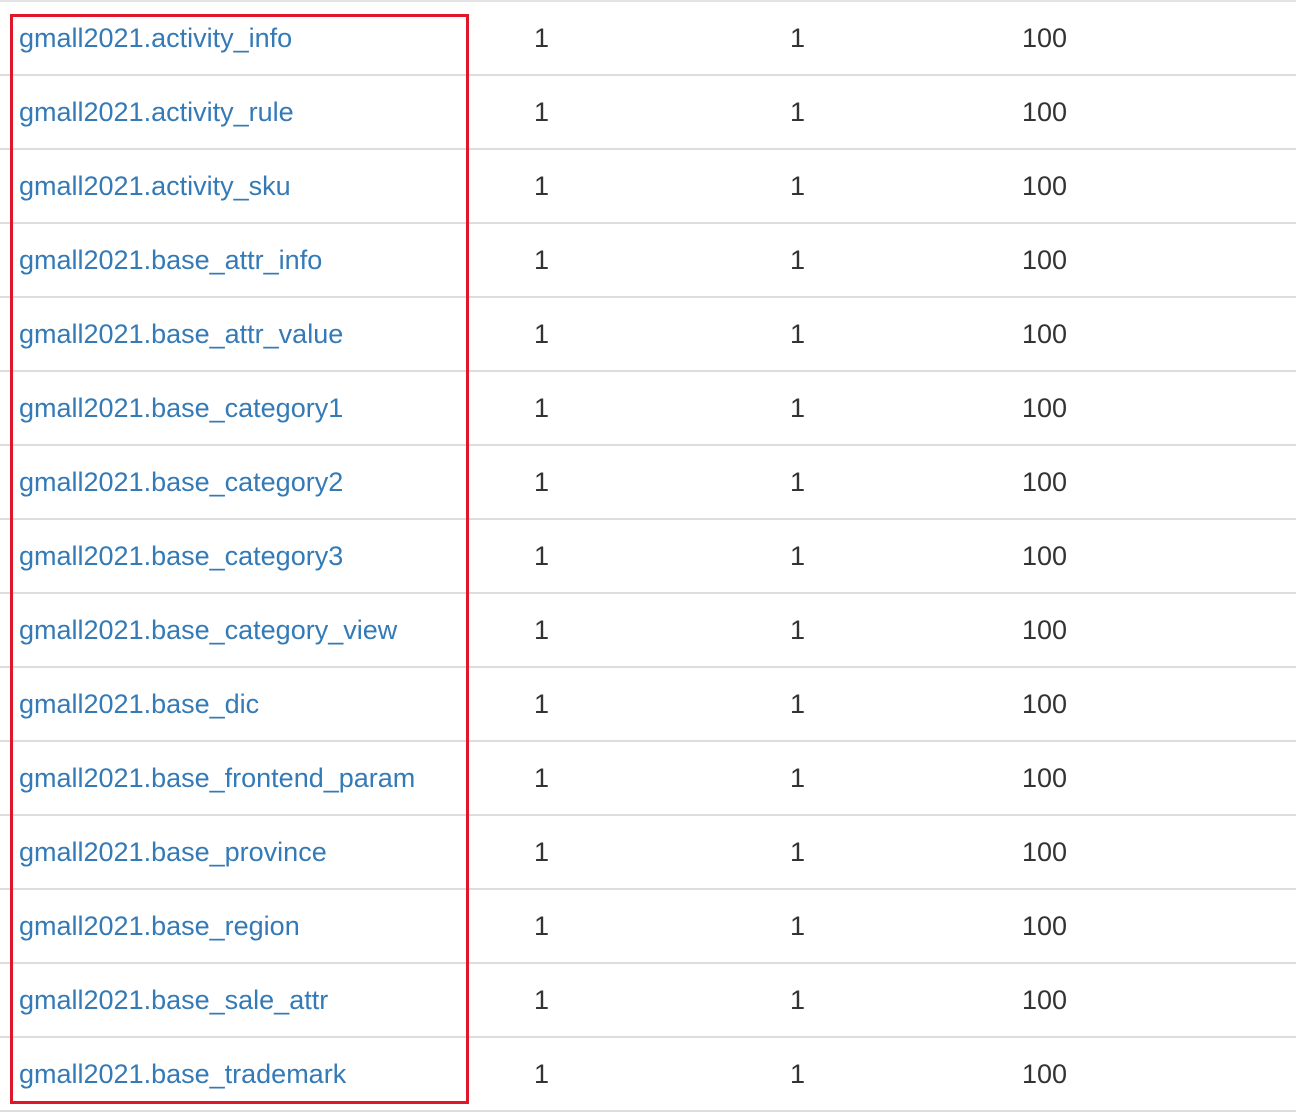 This screenshot has width=1296, height=1120. What do you see at coordinates (648, 39) in the screenshot?
I see `table-row: gmall2021.activity_info 1 1 100` at bounding box center [648, 39].